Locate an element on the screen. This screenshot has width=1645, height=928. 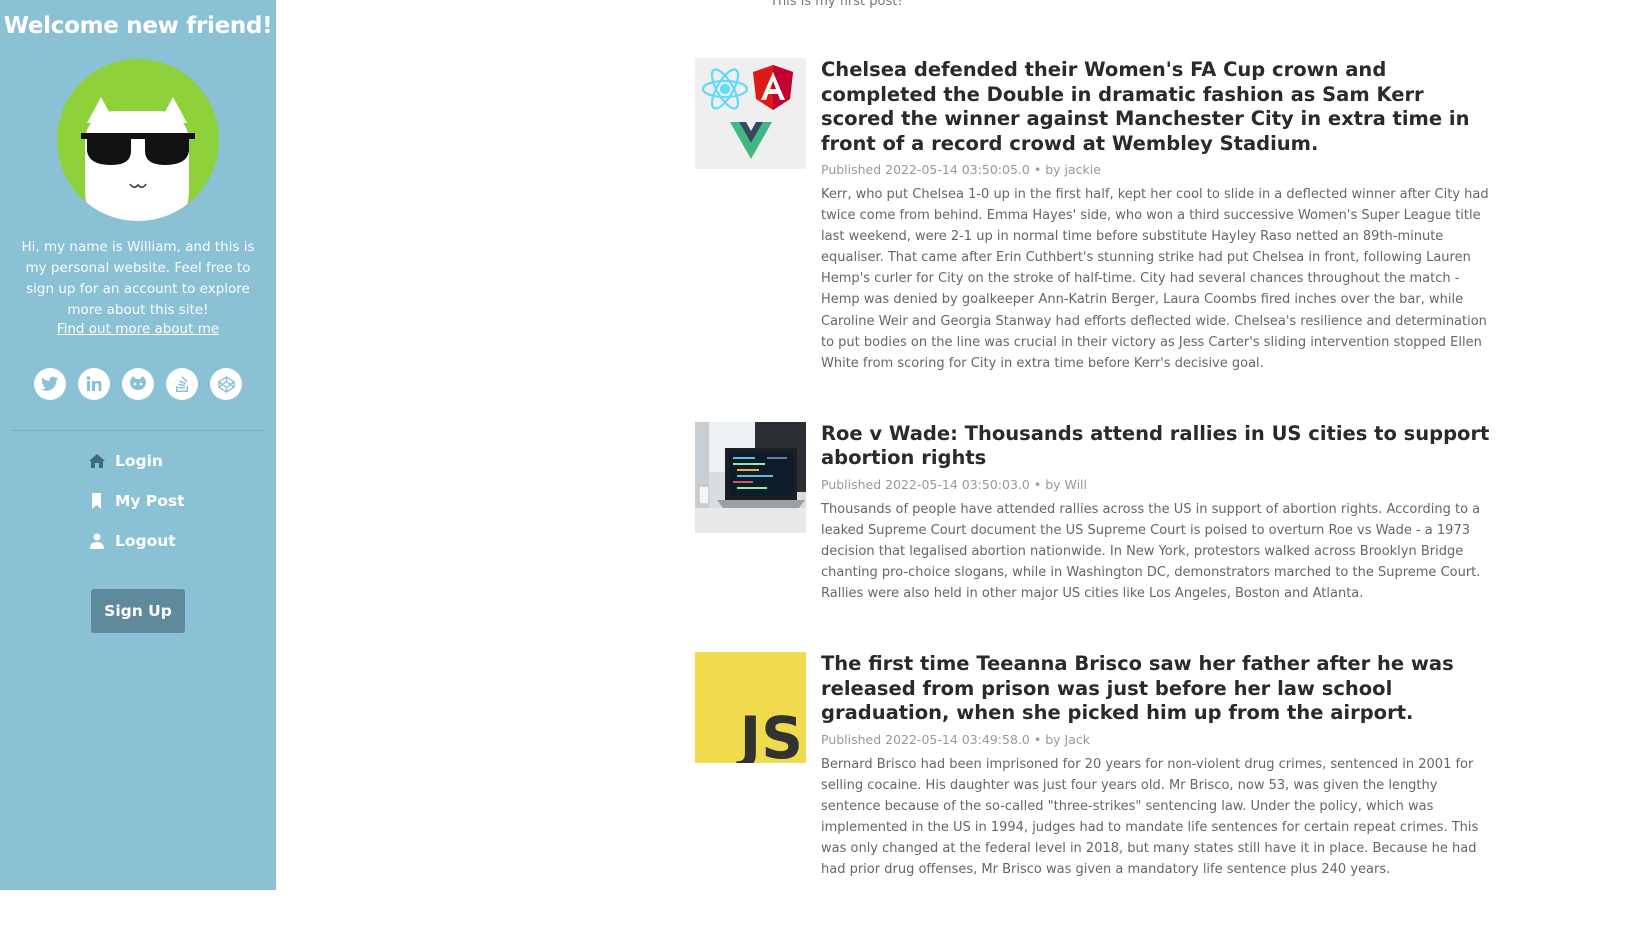
user-icon is located at coordinates (97, 541).